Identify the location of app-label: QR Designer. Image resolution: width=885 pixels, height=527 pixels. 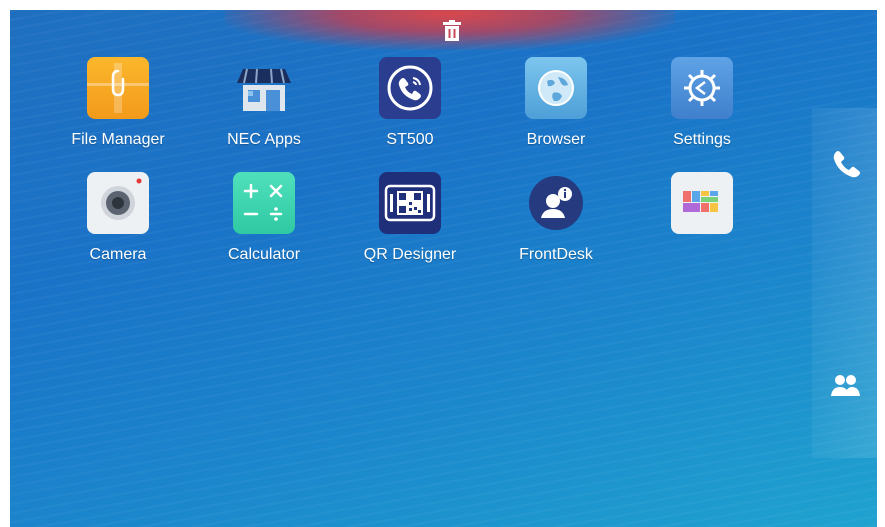
(410, 254).